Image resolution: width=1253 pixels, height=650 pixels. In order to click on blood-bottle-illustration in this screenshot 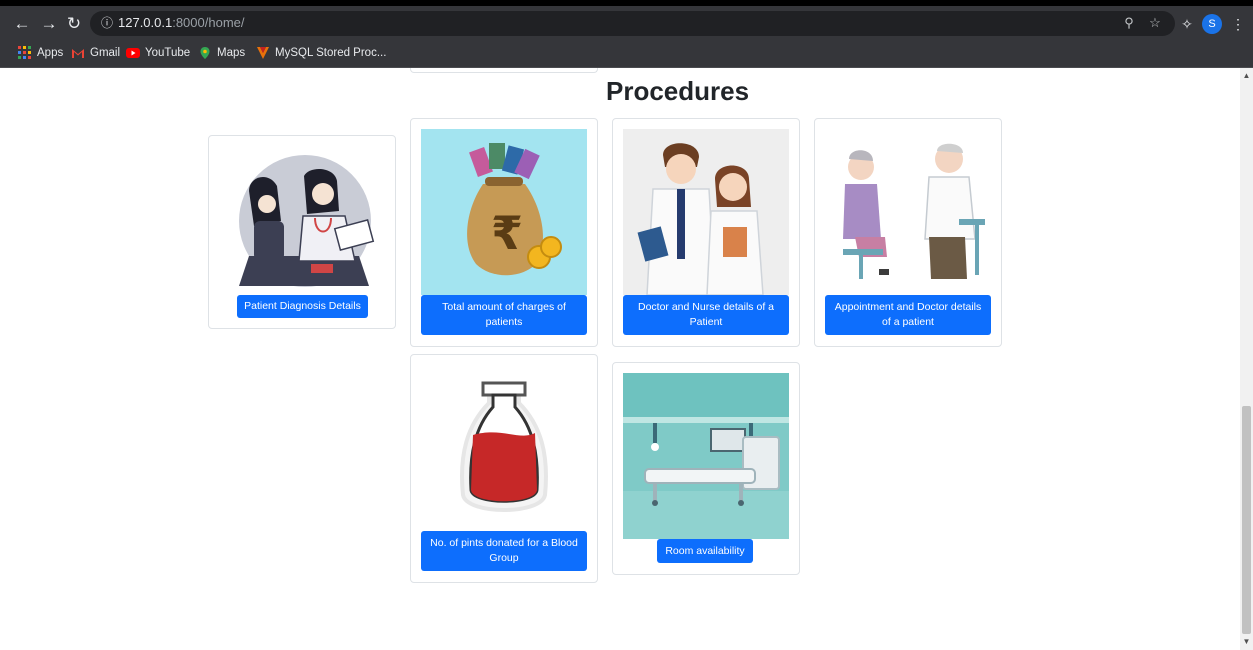, I will do `click(504, 448)`.